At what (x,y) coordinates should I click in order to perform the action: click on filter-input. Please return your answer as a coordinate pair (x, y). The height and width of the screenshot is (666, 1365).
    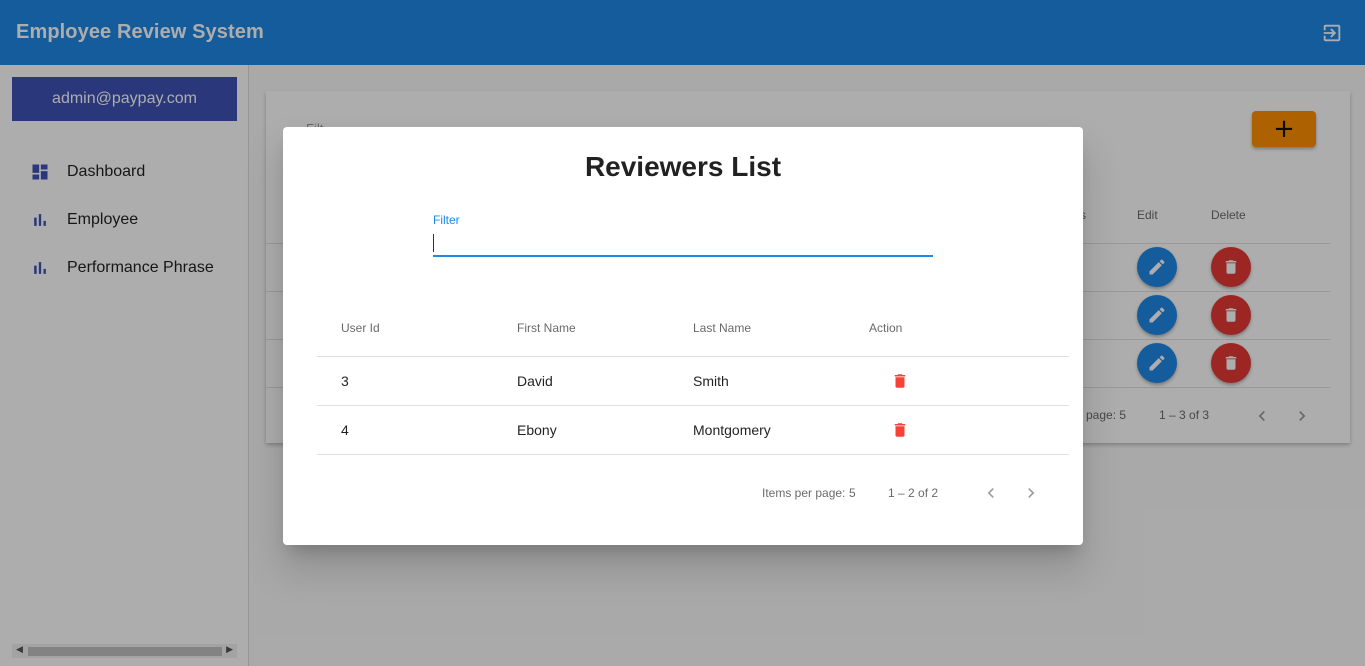
    Looking at the image, I should click on (683, 244).